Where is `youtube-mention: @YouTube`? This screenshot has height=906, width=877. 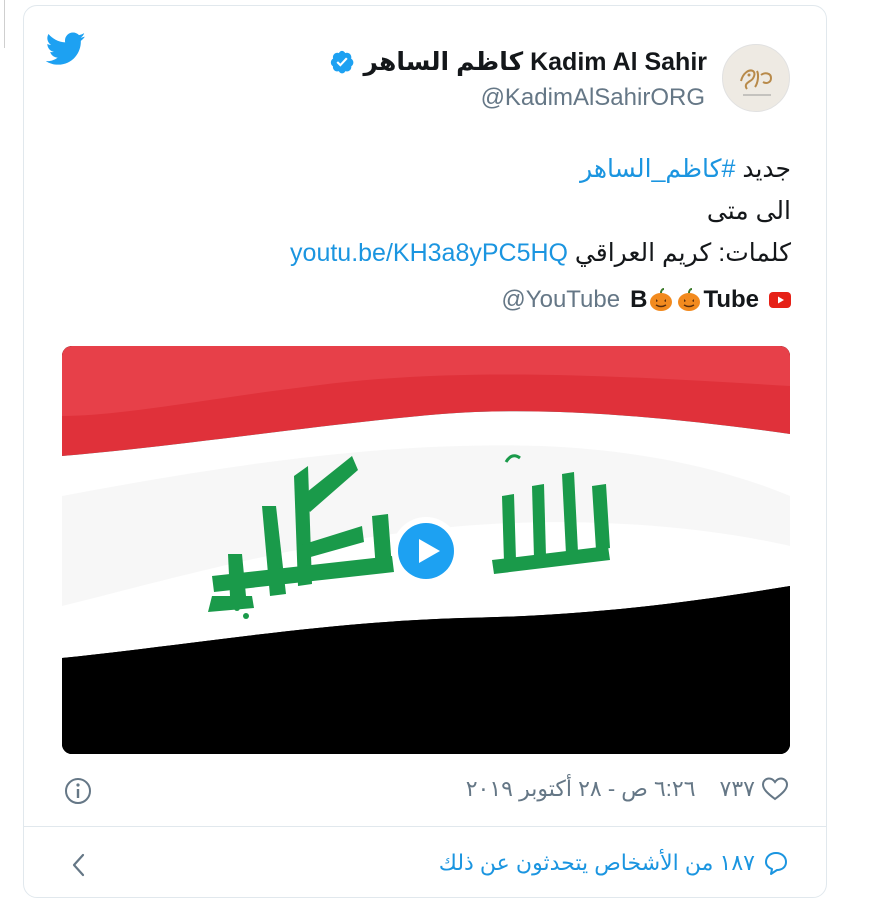
youtube-mention: @YouTube is located at coordinates (560, 300).